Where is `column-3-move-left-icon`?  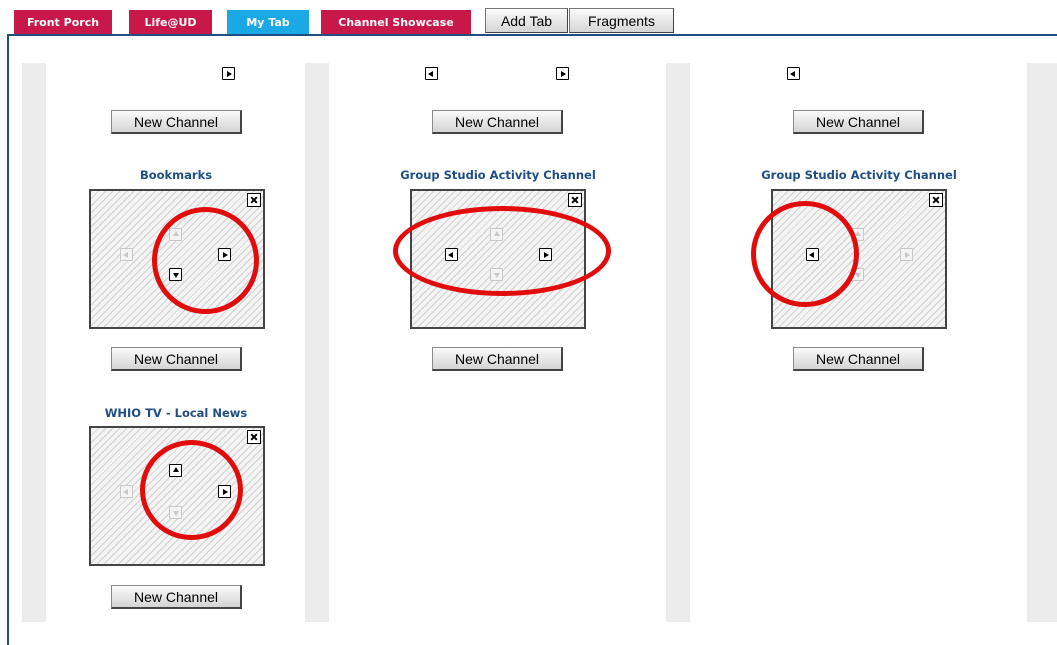 column-3-move-left-icon is located at coordinates (793, 73).